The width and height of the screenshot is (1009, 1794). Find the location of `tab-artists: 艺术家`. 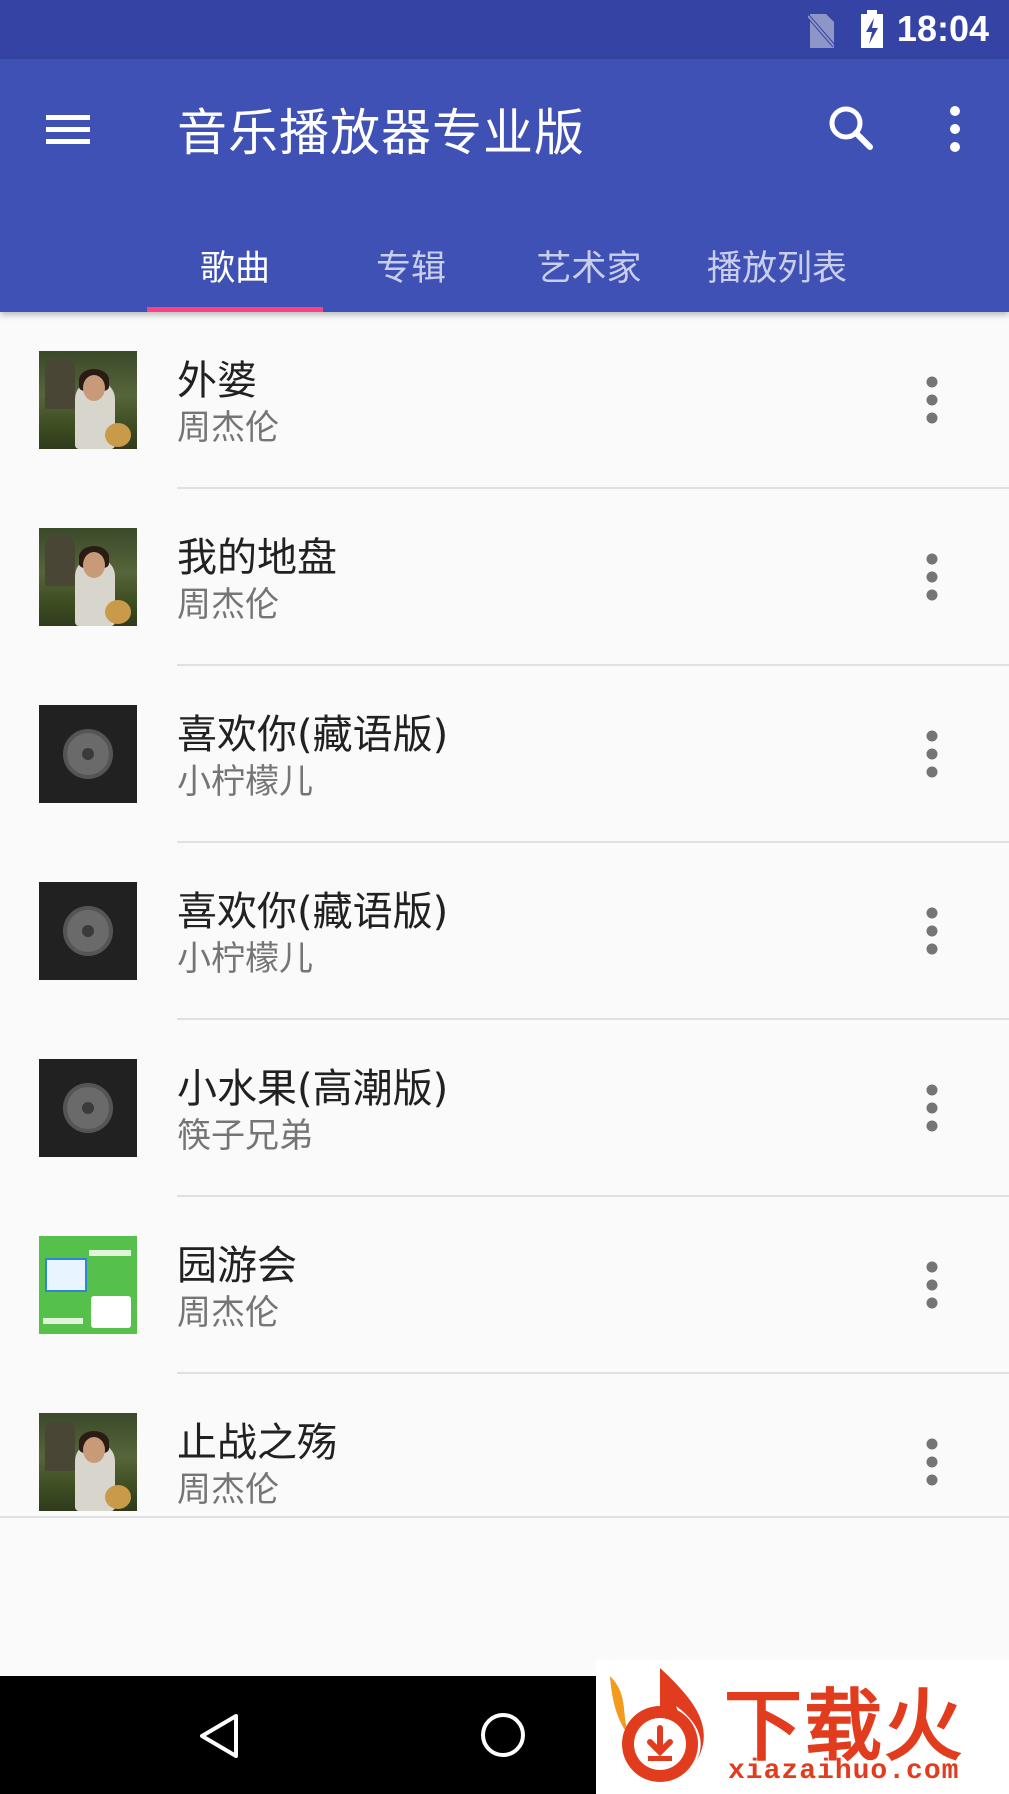

tab-artists: 艺术家 is located at coordinates (589, 270).